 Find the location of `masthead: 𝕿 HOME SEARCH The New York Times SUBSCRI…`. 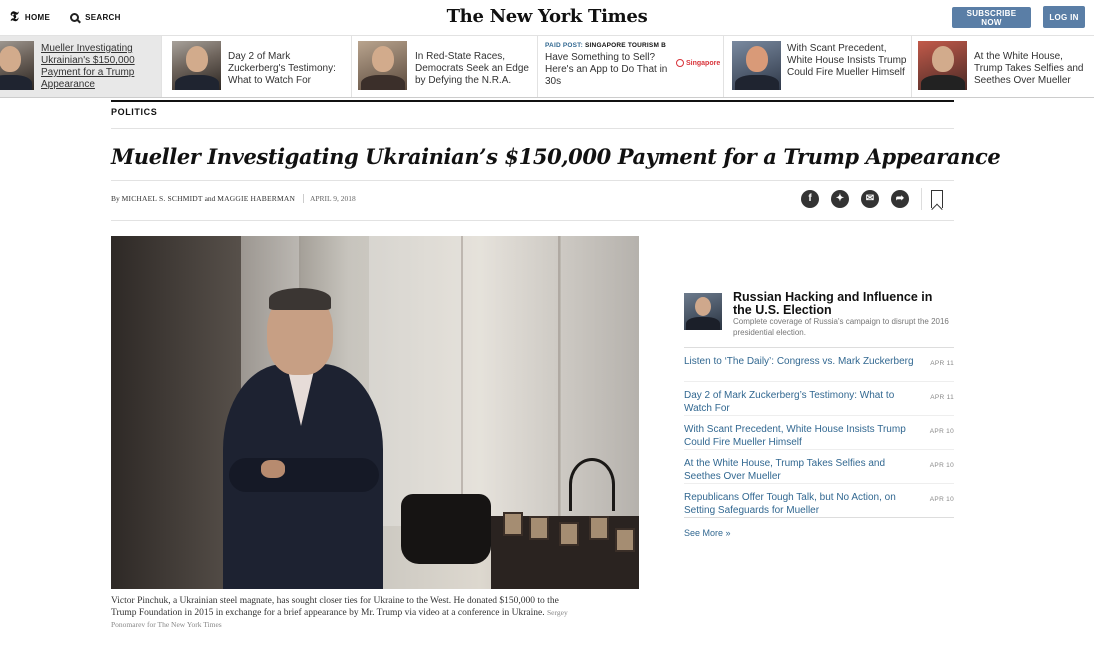

masthead: 𝕿 HOME SEARCH The New York Times SUBSCRI… is located at coordinates (547, 18).